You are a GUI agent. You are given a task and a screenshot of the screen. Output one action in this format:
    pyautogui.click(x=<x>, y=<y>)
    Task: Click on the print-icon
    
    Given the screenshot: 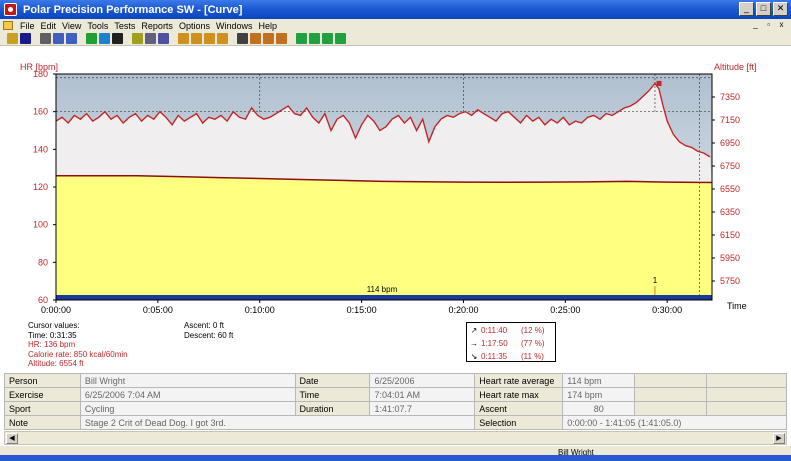 What is the action you would take?
    pyautogui.click(x=45, y=38)
    